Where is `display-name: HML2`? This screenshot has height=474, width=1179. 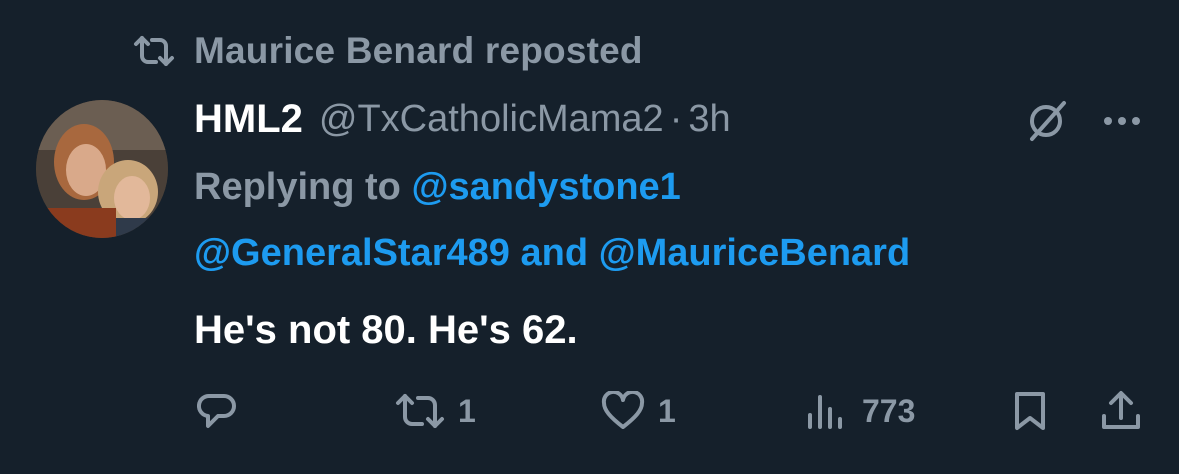
display-name: HML2 is located at coordinates (248, 119).